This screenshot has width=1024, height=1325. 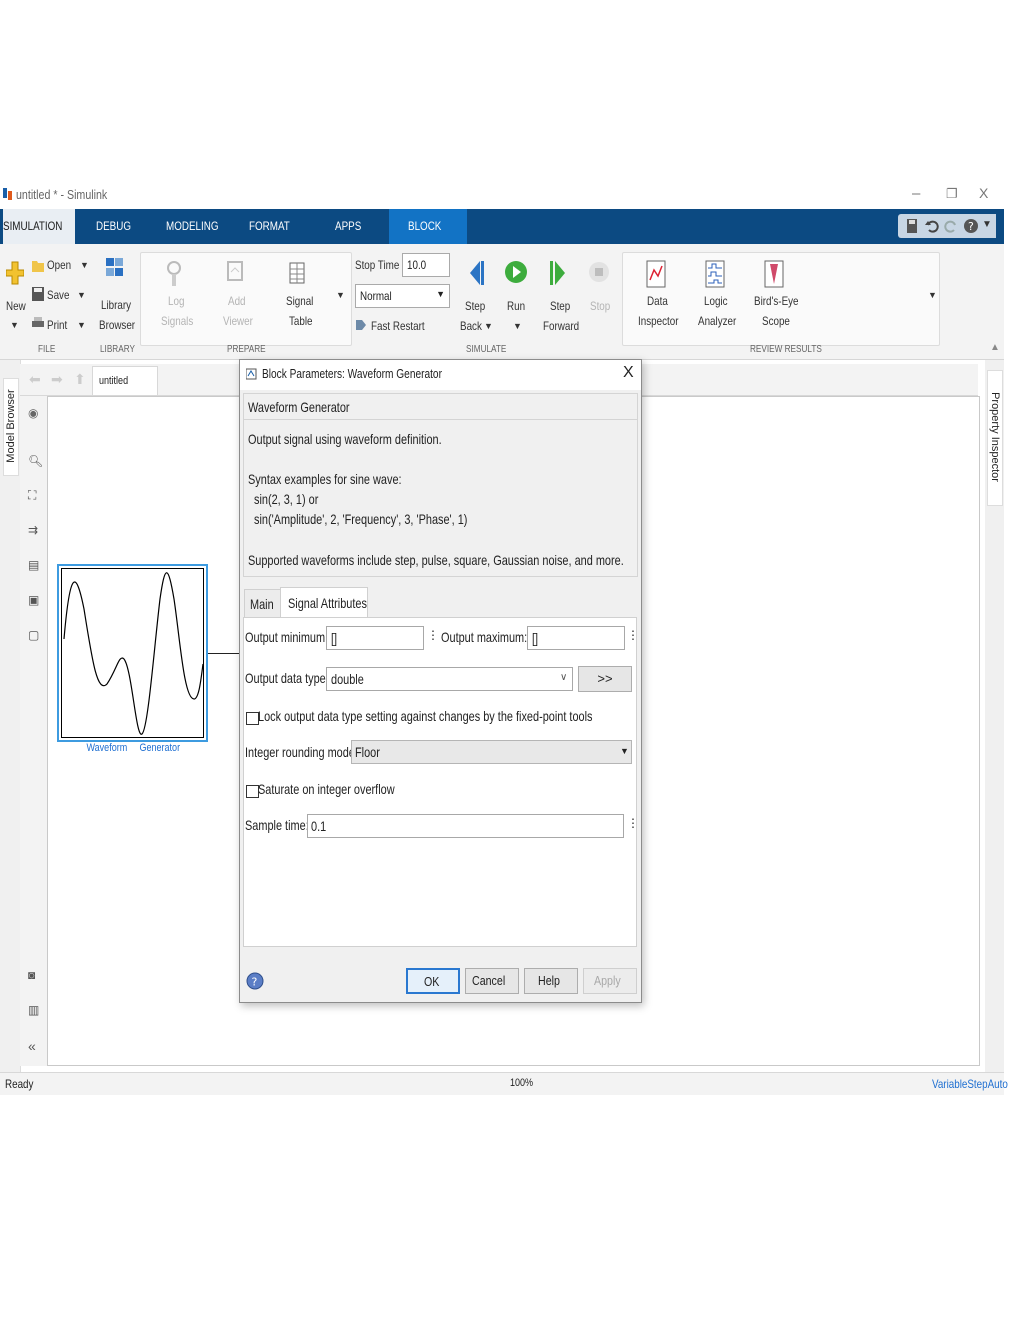 What do you see at coordinates (58, 295) in the screenshot?
I see `save-button: Save` at bounding box center [58, 295].